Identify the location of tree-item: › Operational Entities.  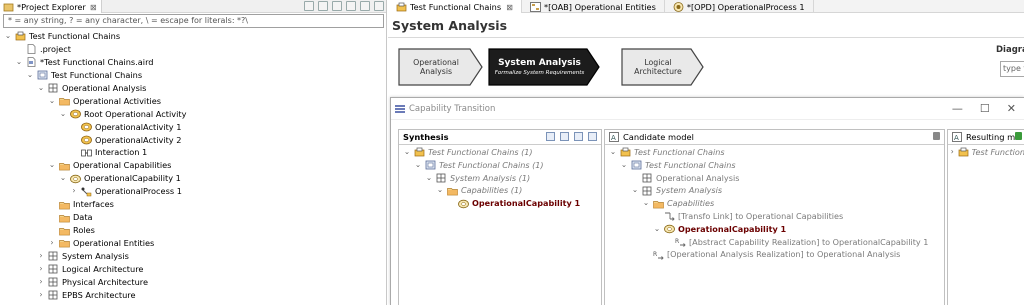
(193, 243).